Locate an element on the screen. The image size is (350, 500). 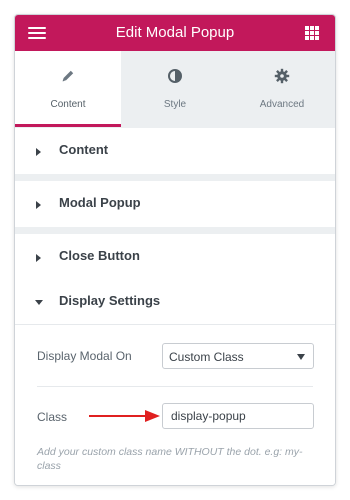
tab-advanced: Advanced is located at coordinates (282, 89).